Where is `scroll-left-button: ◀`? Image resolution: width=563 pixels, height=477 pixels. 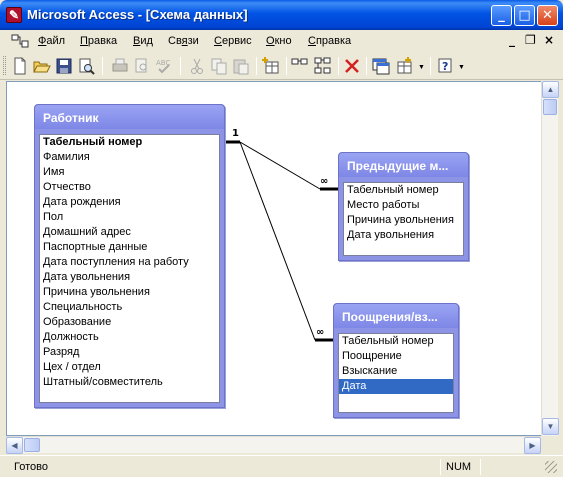
scroll-left-button: ◀ is located at coordinates (14, 445).